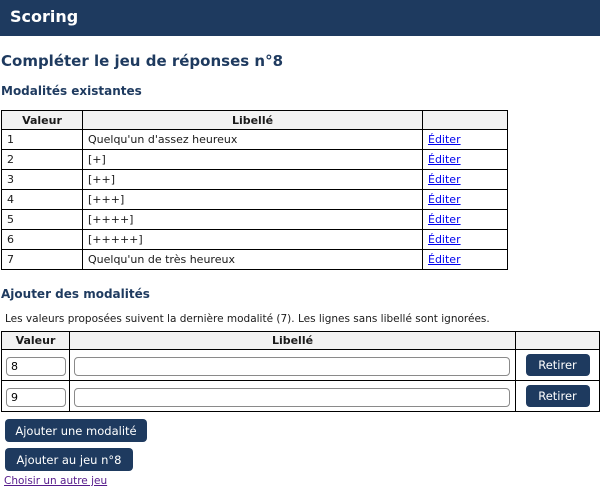  Describe the element at coordinates (42, 179) in the screenshot. I see `row-value: 3` at that location.